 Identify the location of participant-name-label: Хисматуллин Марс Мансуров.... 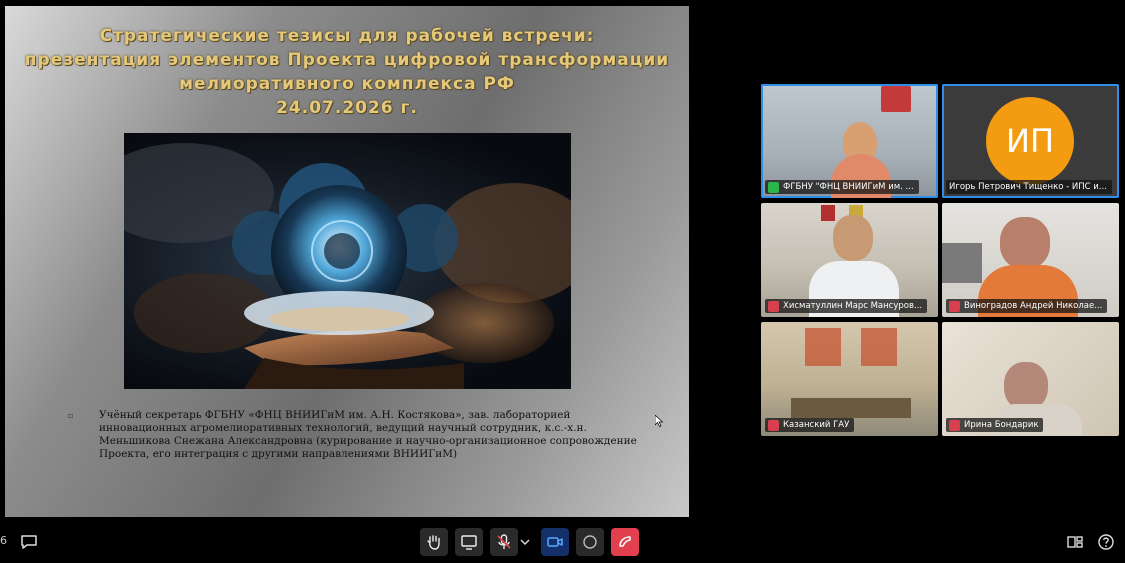
(846, 306).